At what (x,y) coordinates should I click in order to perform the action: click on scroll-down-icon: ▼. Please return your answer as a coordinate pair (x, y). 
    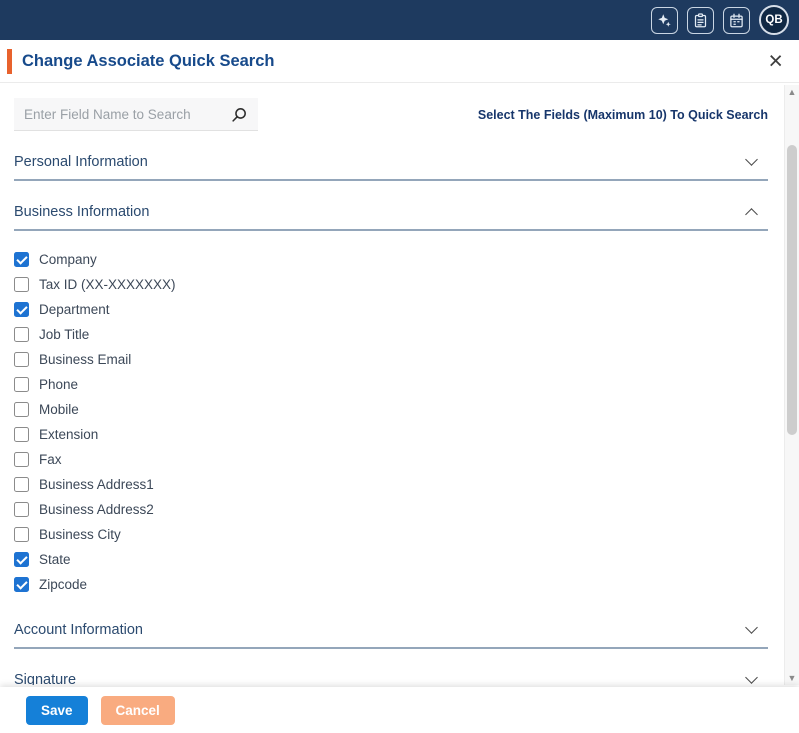
    Looking at the image, I should click on (792, 678).